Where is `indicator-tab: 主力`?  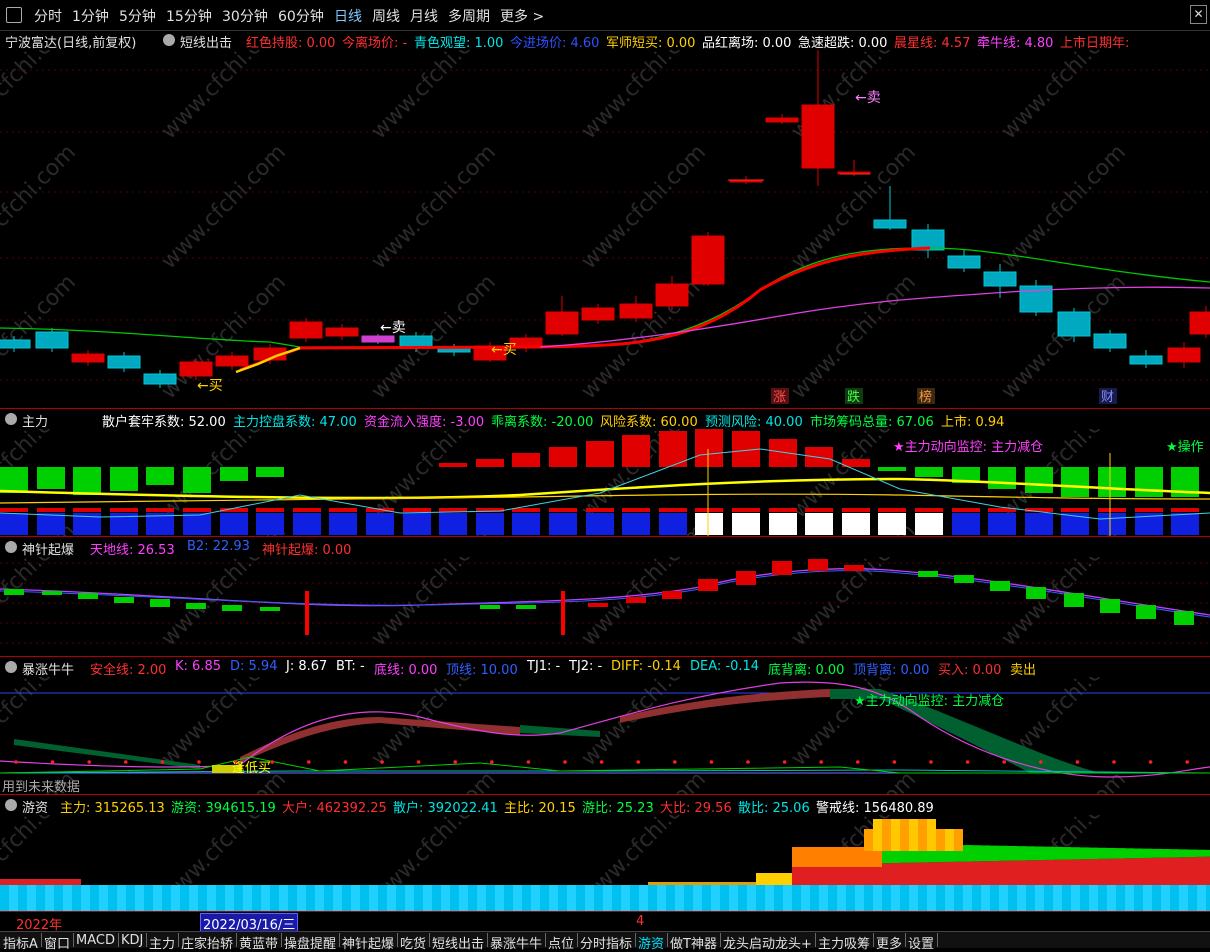
indicator-tab: 主力 is located at coordinates (162, 942).